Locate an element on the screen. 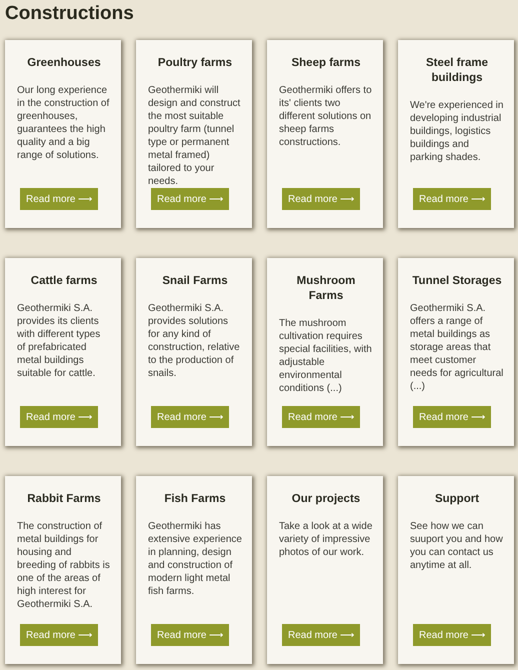 This screenshot has width=518, height=670. card-description: Geothermiki S.A. offers a range of metal buildings as storage areas that meet customer needs for agricultural (...) is located at coordinates (457, 348).